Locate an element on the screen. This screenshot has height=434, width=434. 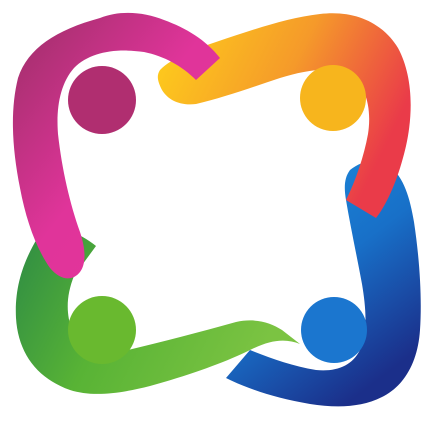
bottom-left-head-icon is located at coordinates (102, 330).